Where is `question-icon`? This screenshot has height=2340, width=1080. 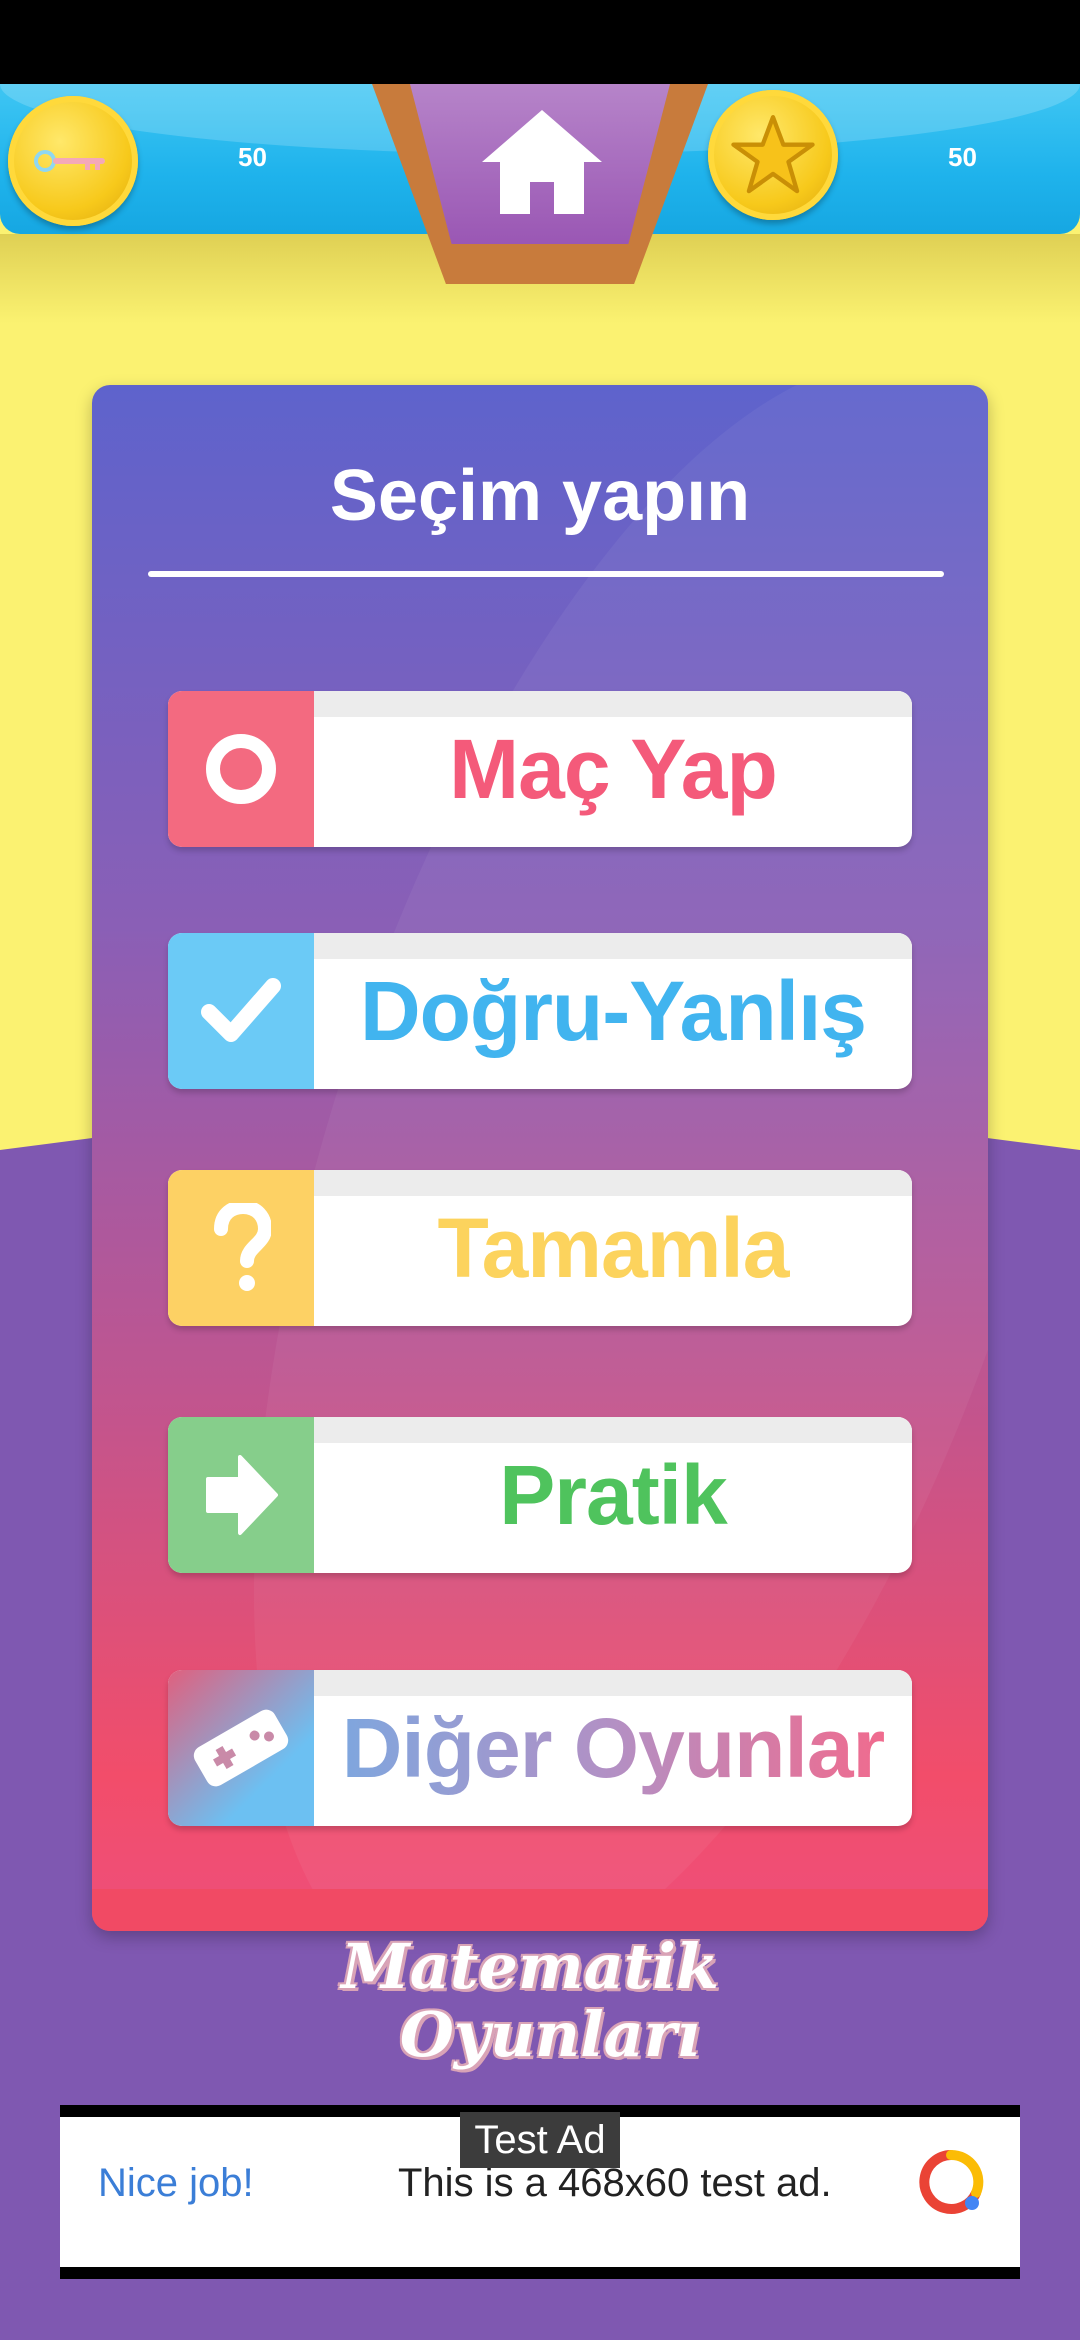 question-icon is located at coordinates (242, 1247).